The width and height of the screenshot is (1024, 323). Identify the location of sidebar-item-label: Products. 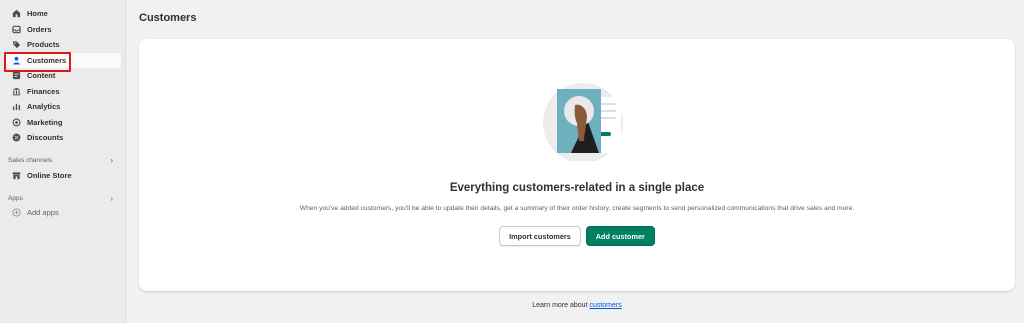
(43, 45).